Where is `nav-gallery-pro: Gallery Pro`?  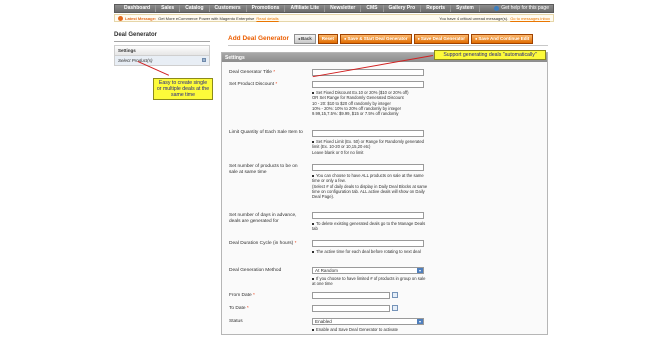 nav-gallery-pro: Gallery Pro is located at coordinates (403, 8).